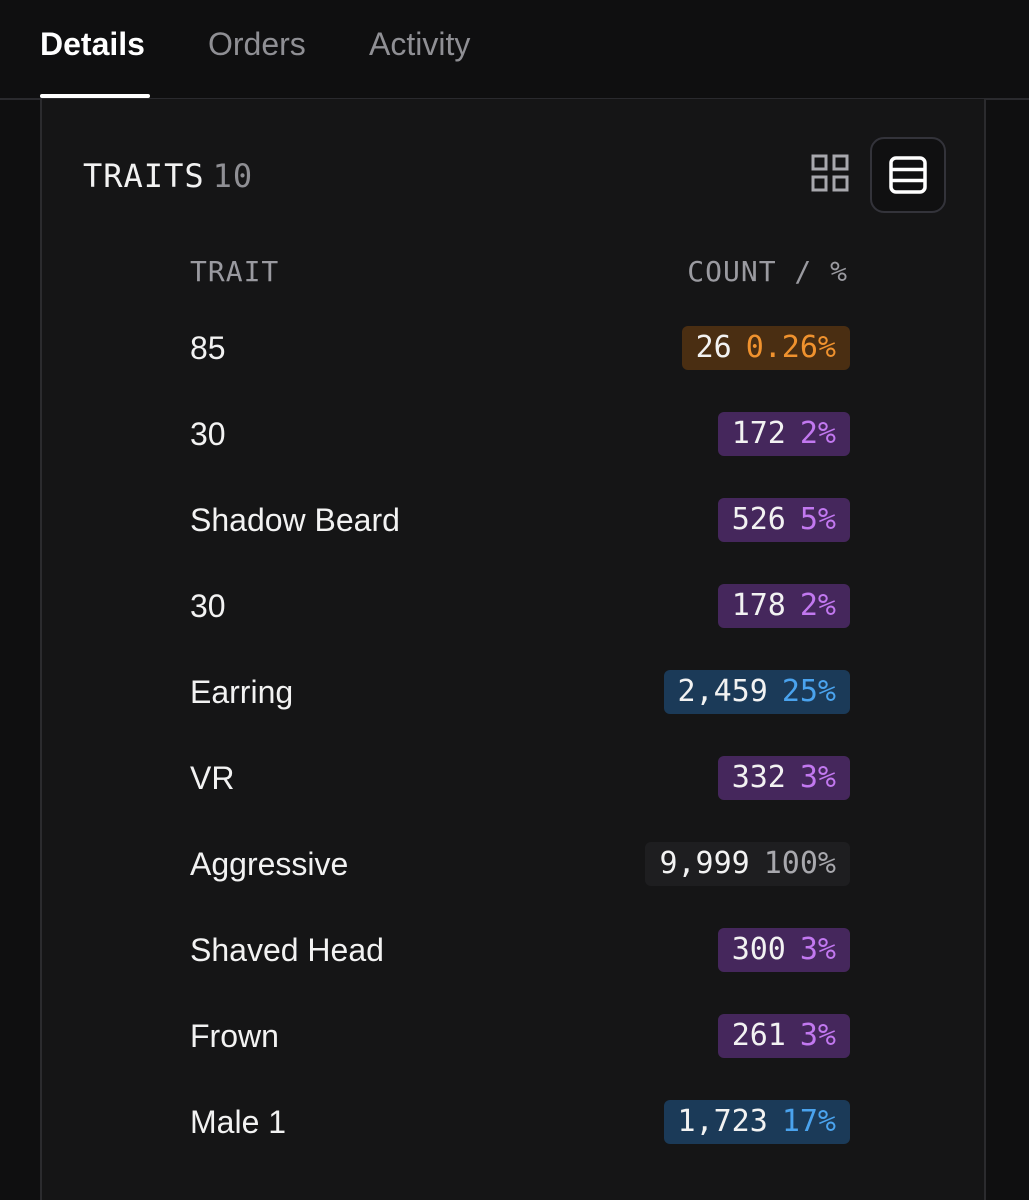 Image resolution: width=1029 pixels, height=1200 pixels. Describe the element at coordinates (295, 520) in the screenshot. I see `trait-name: Shadow Beard` at that location.